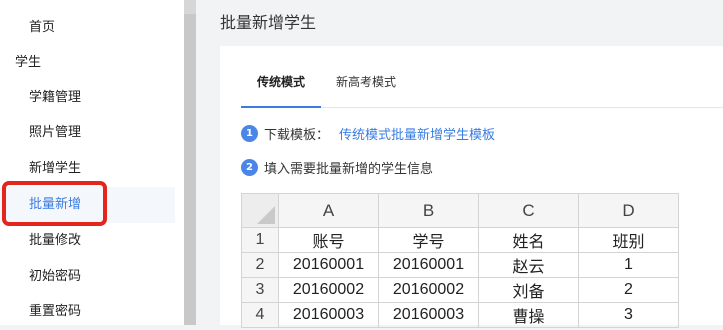 This screenshot has height=330, width=723. What do you see at coordinates (87, 241) in the screenshot?
I see `sidebar-item-batch-edit: 批量修改` at bounding box center [87, 241].